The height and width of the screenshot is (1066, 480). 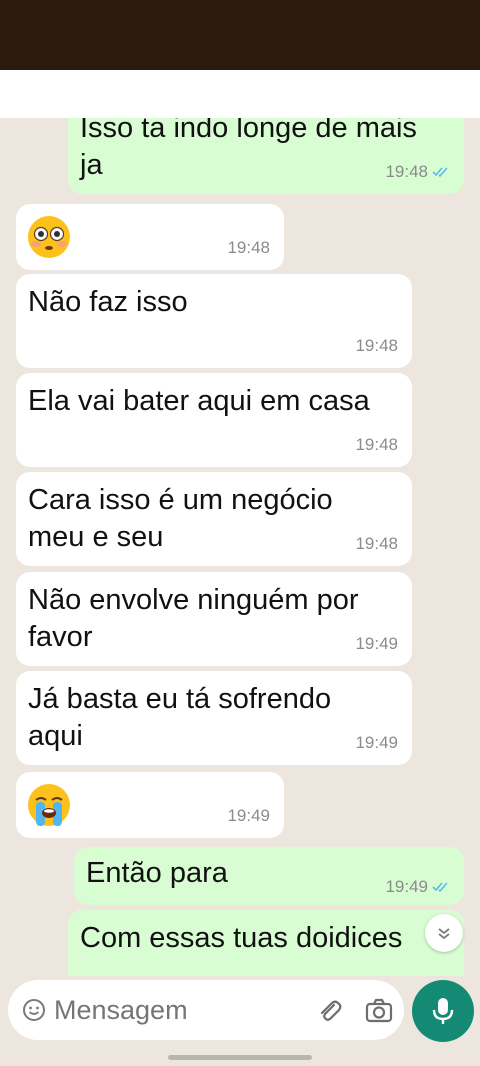 What do you see at coordinates (193, 618) in the screenshot?
I see `message-text: Não envolve ninguém por favor` at bounding box center [193, 618].